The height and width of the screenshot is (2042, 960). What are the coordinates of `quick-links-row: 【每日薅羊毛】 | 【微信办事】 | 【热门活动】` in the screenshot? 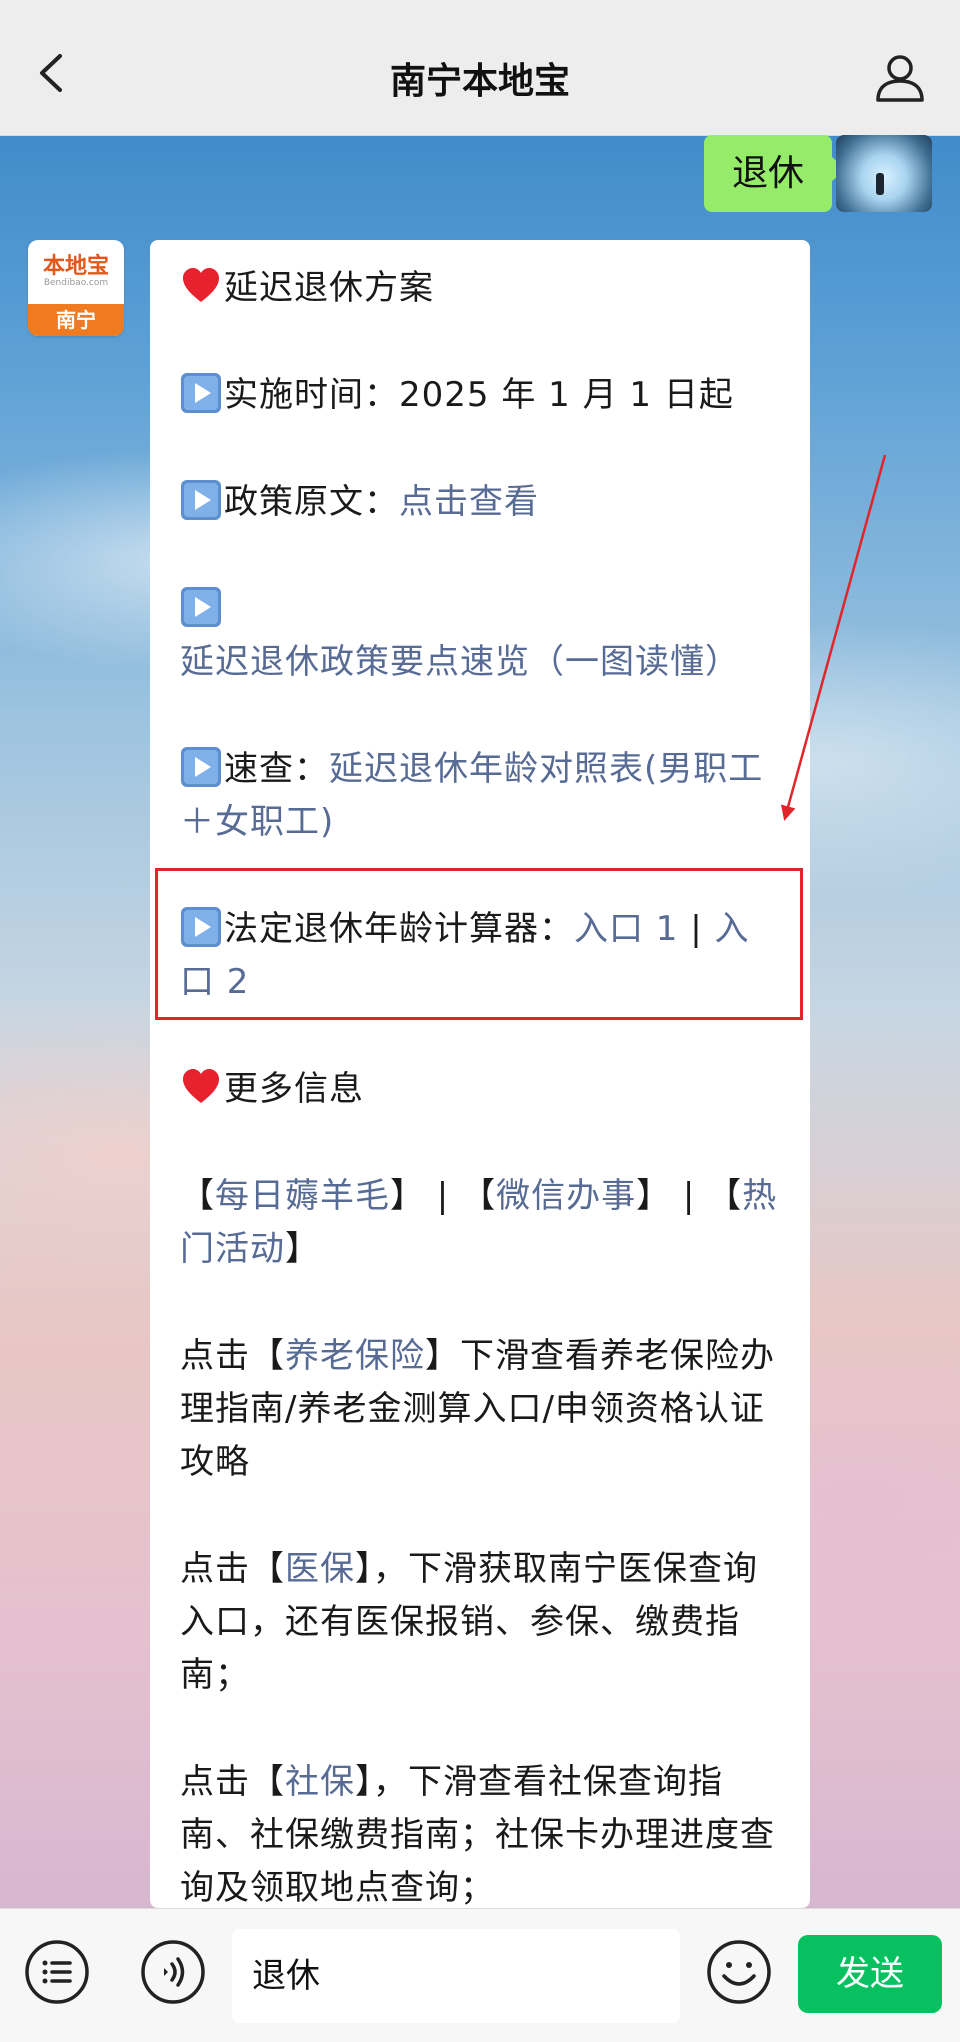 It's located at (479, 1222).